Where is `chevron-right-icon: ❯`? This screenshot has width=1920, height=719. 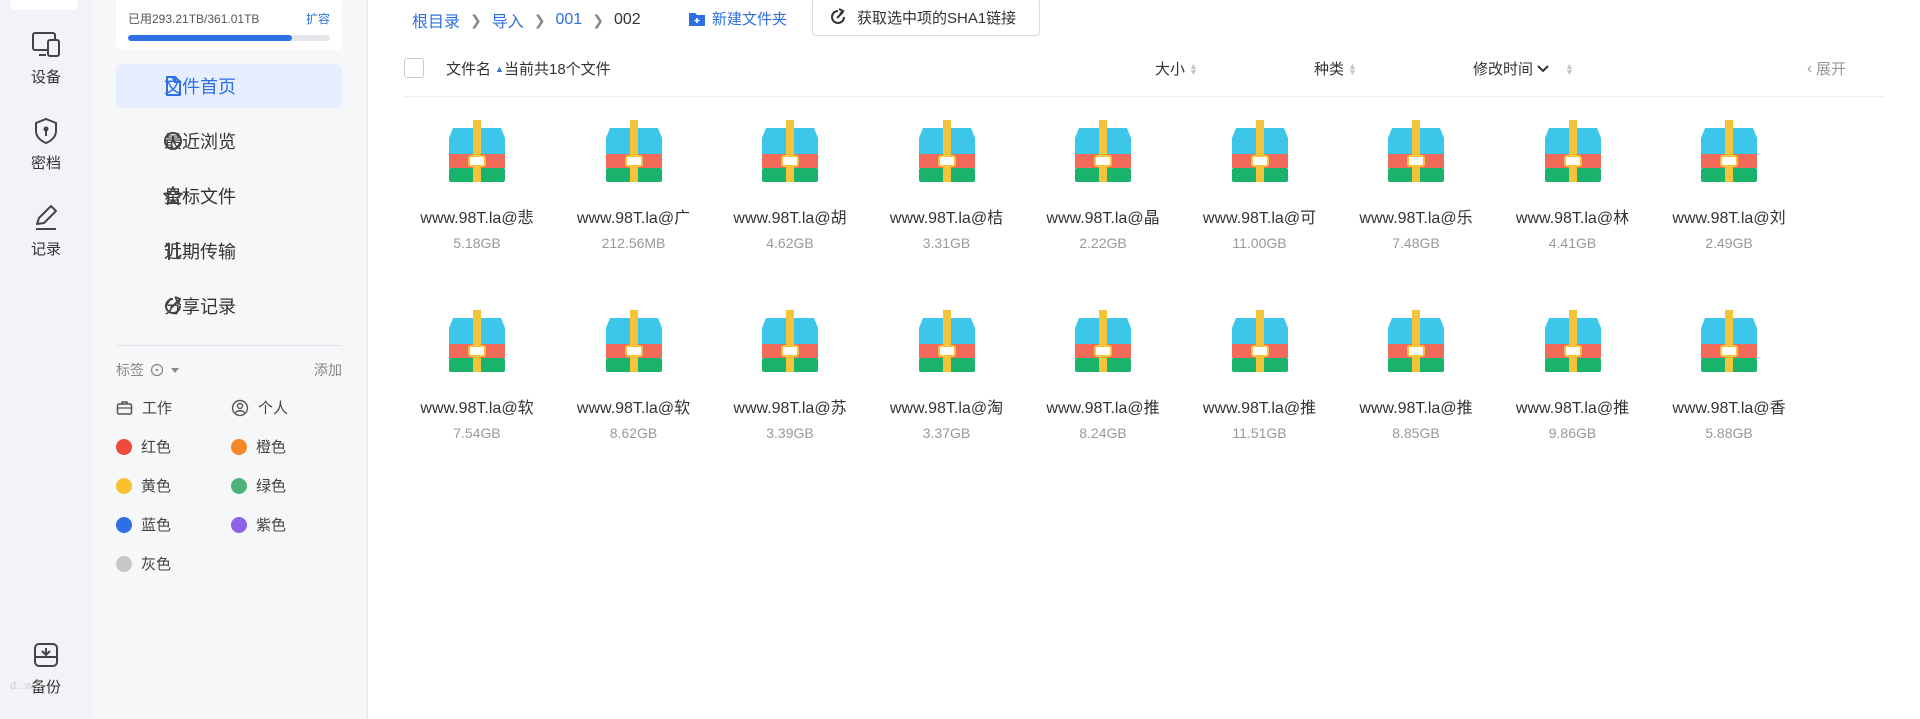 chevron-right-icon: ❯ is located at coordinates (476, 19).